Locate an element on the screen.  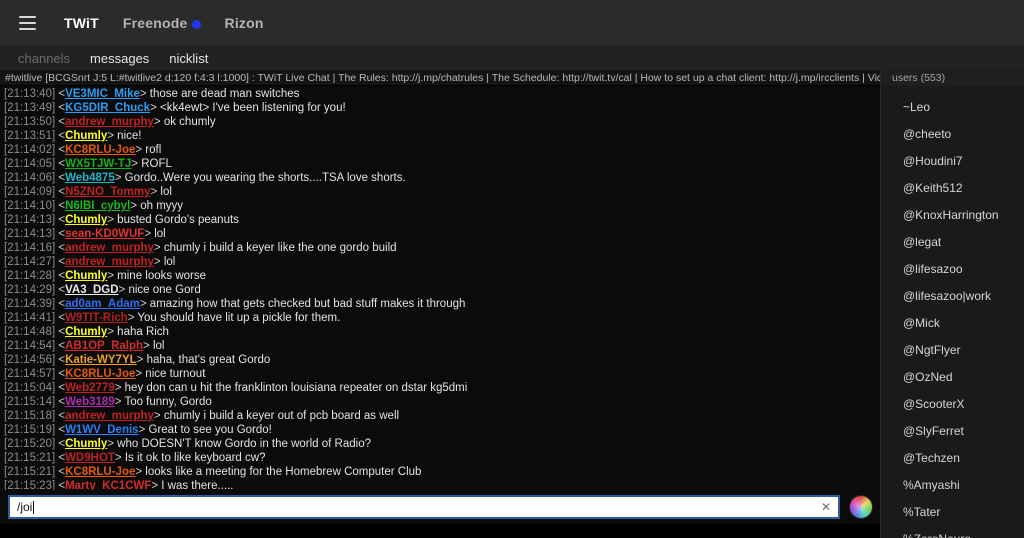
message-nick: WX5TJW-TJ is located at coordinates (98, 164).